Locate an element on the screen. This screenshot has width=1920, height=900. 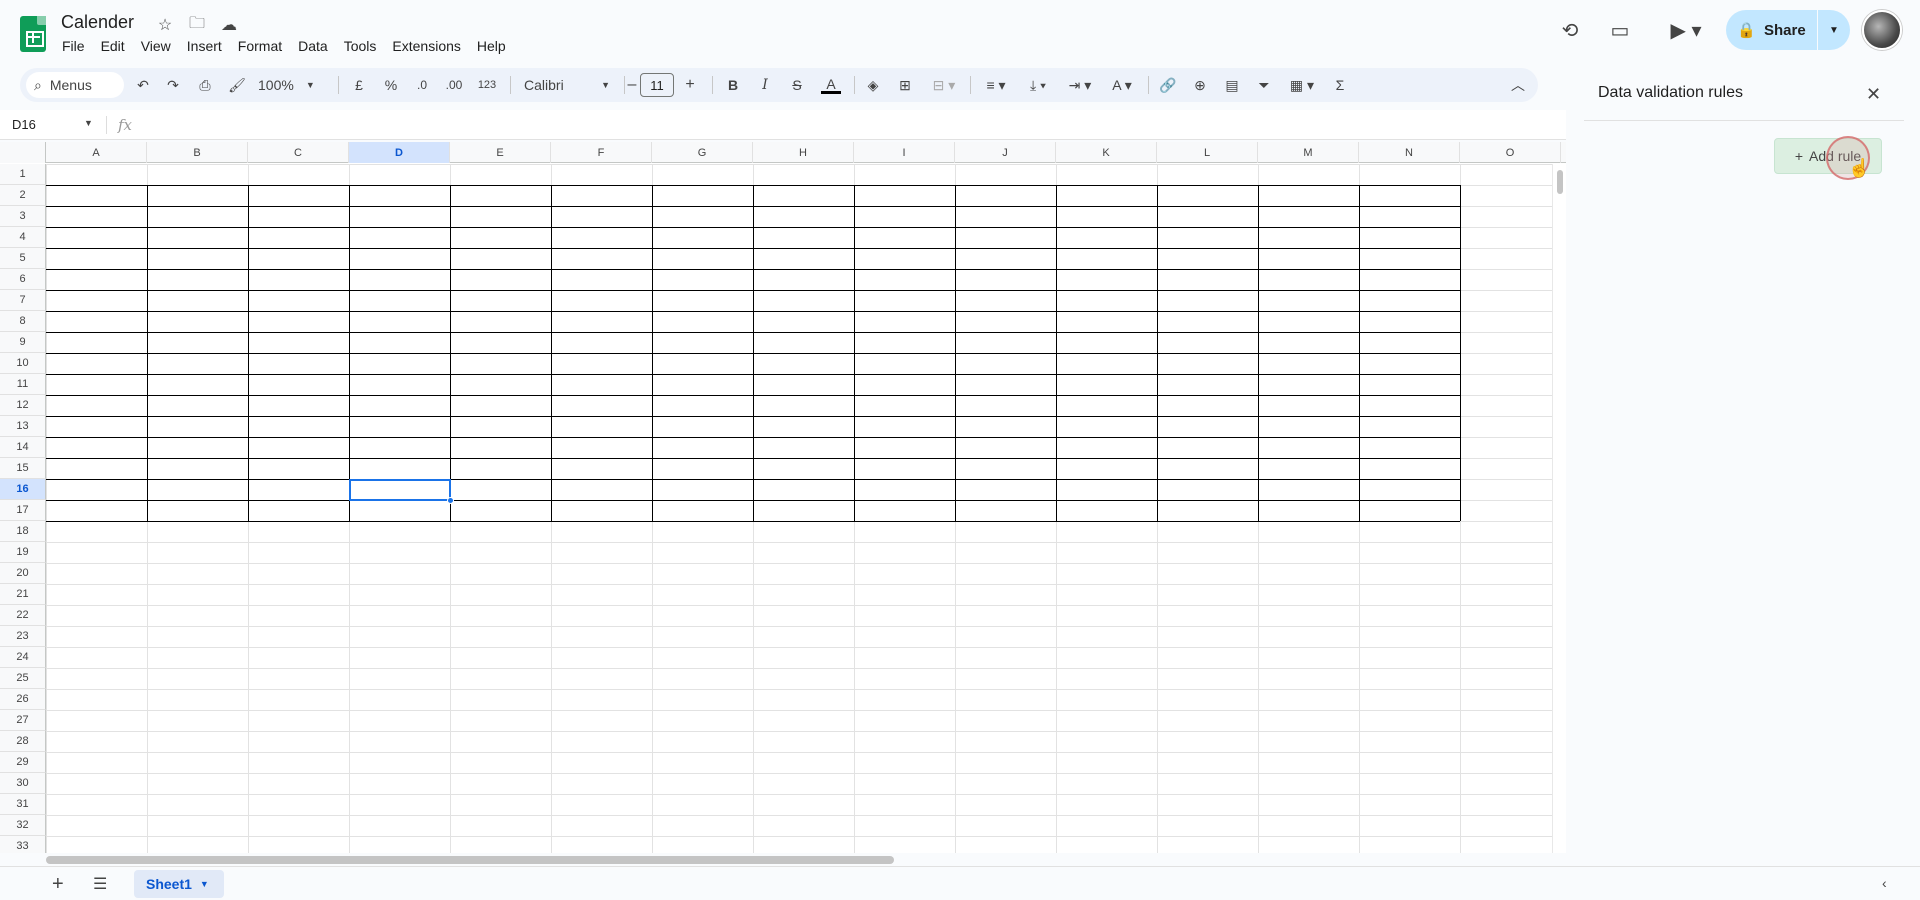
redo-icon: ↷ is located at coordinates (173, 85).